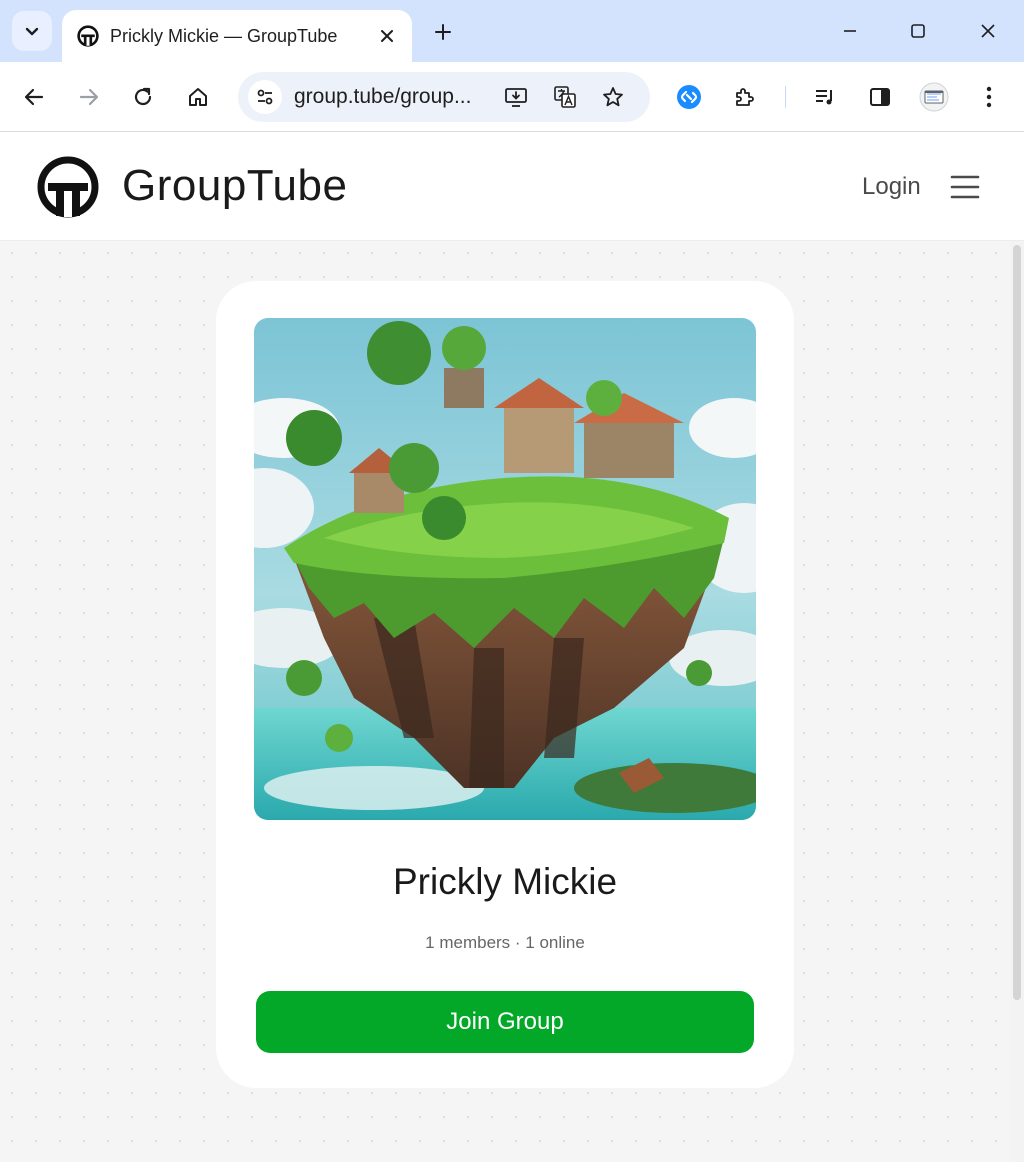 The width and height of the screenshot is (1024, 1162). I want to click on media-controls-icon, so click(824, 97).